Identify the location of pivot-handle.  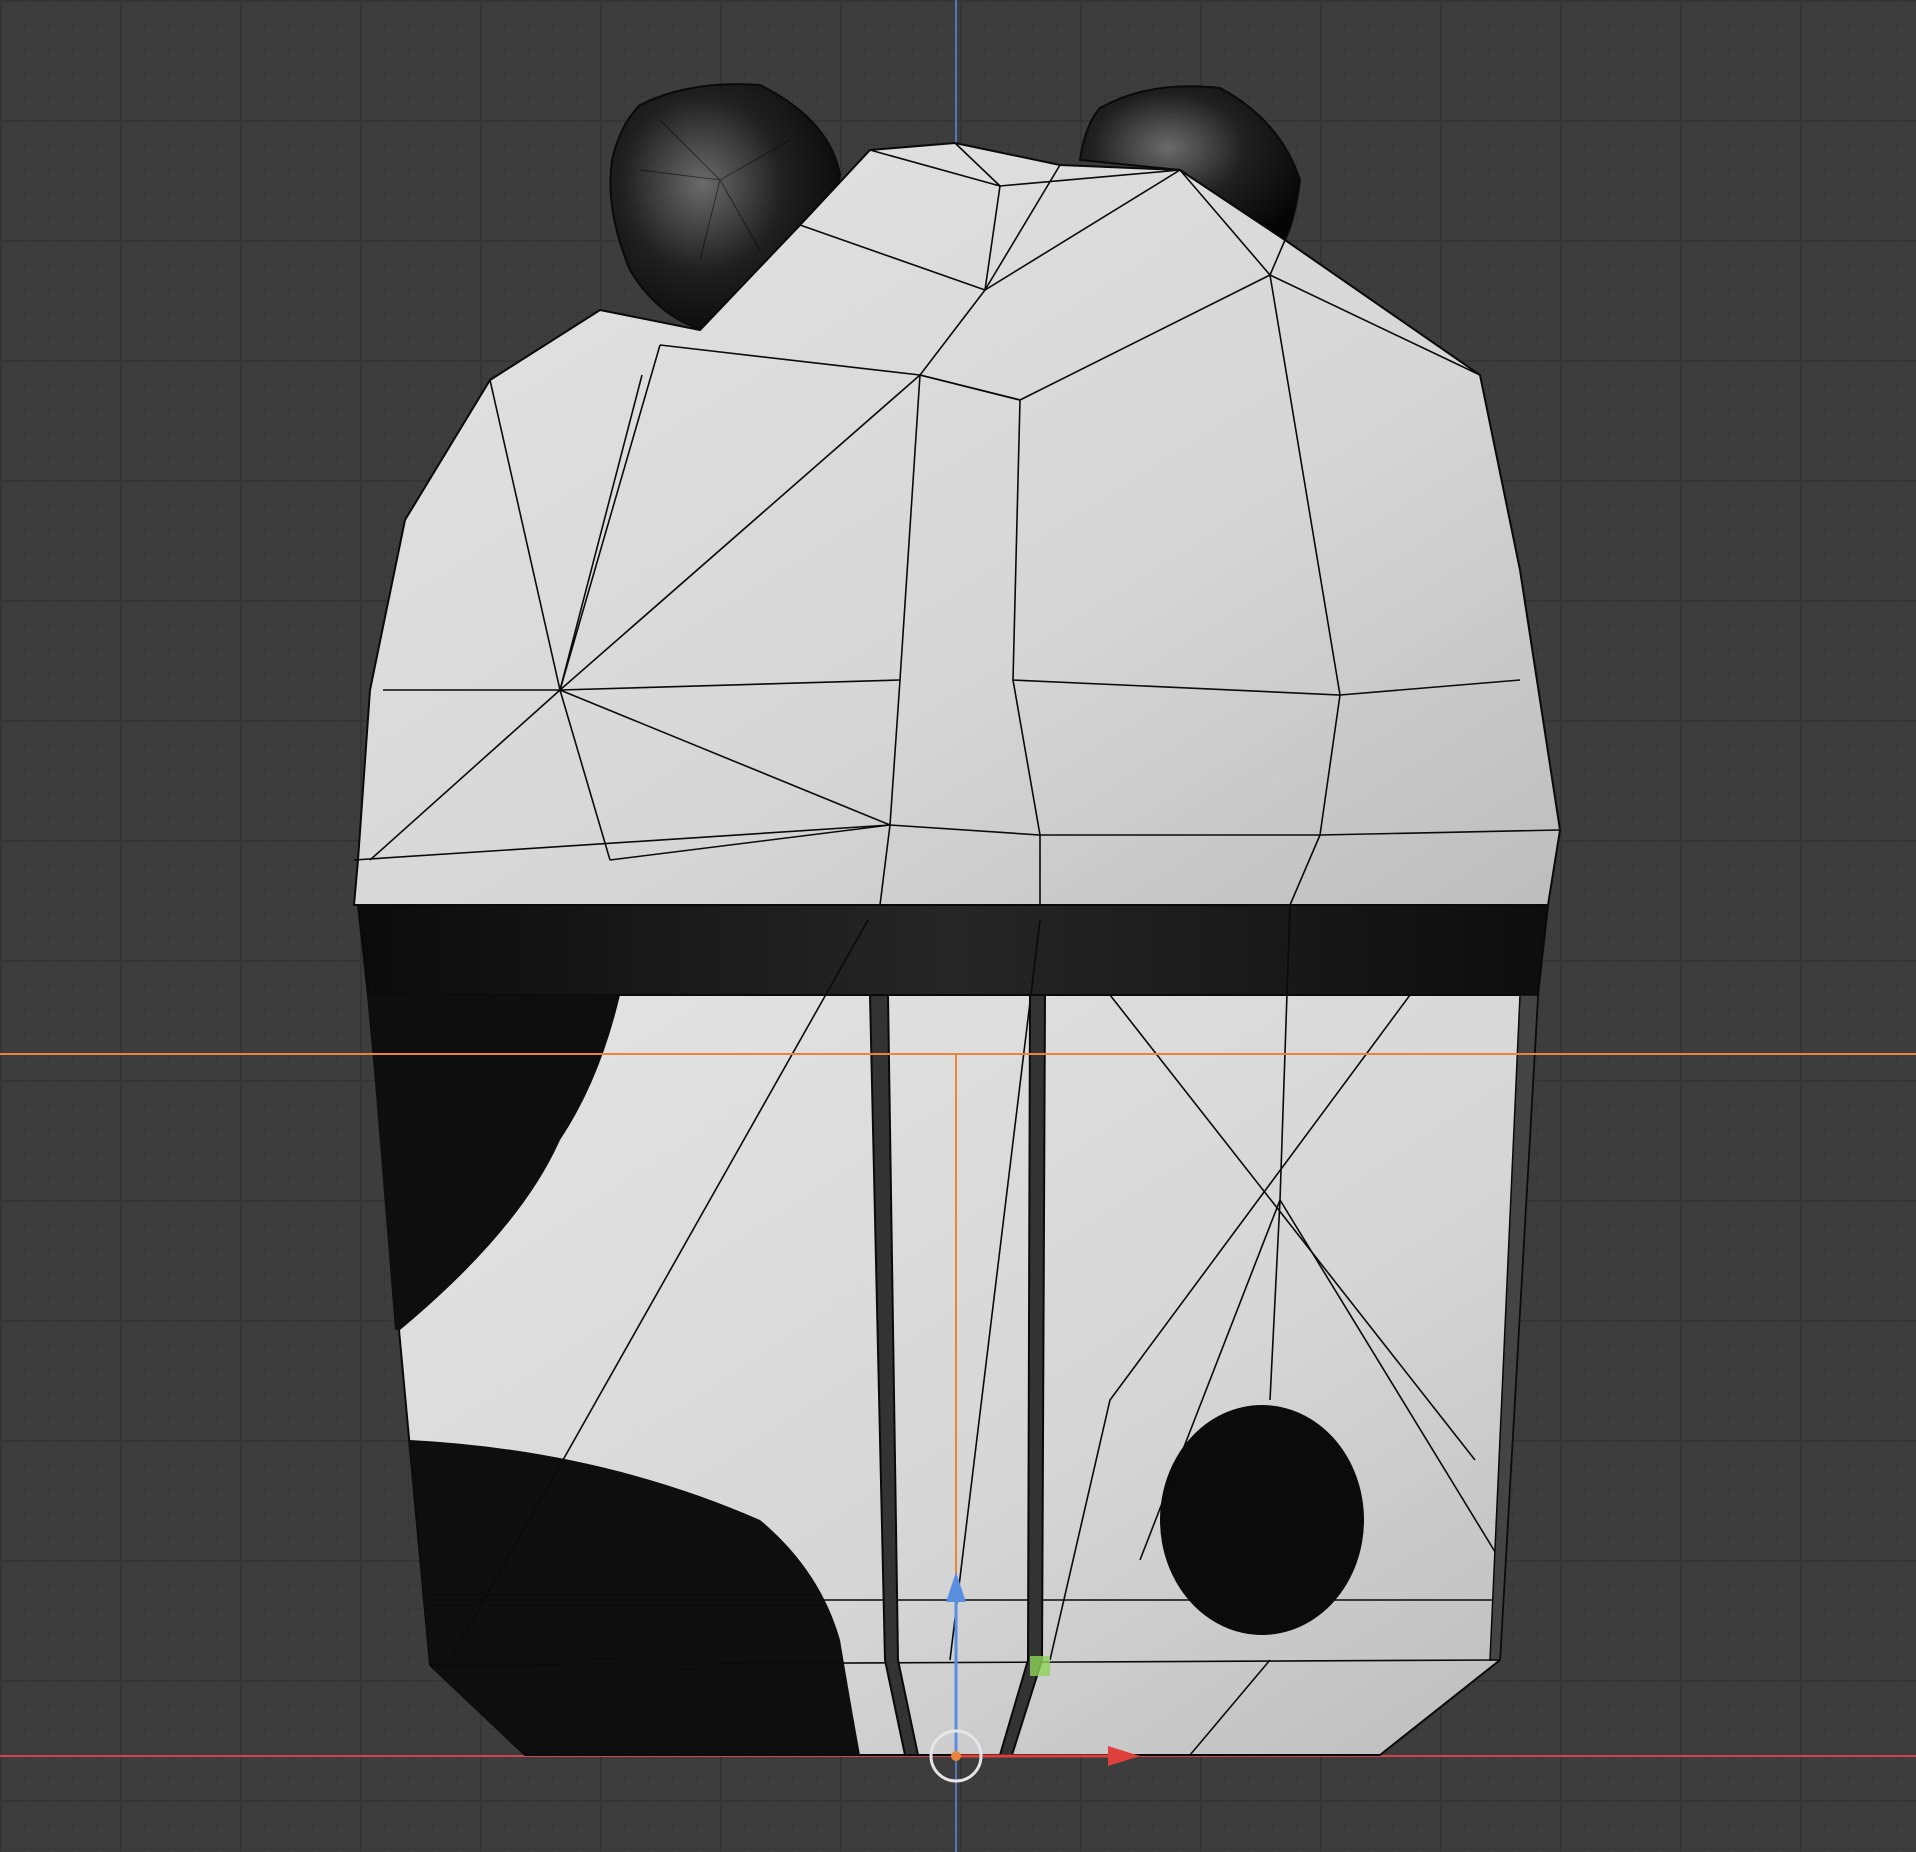
(1040, 1666).